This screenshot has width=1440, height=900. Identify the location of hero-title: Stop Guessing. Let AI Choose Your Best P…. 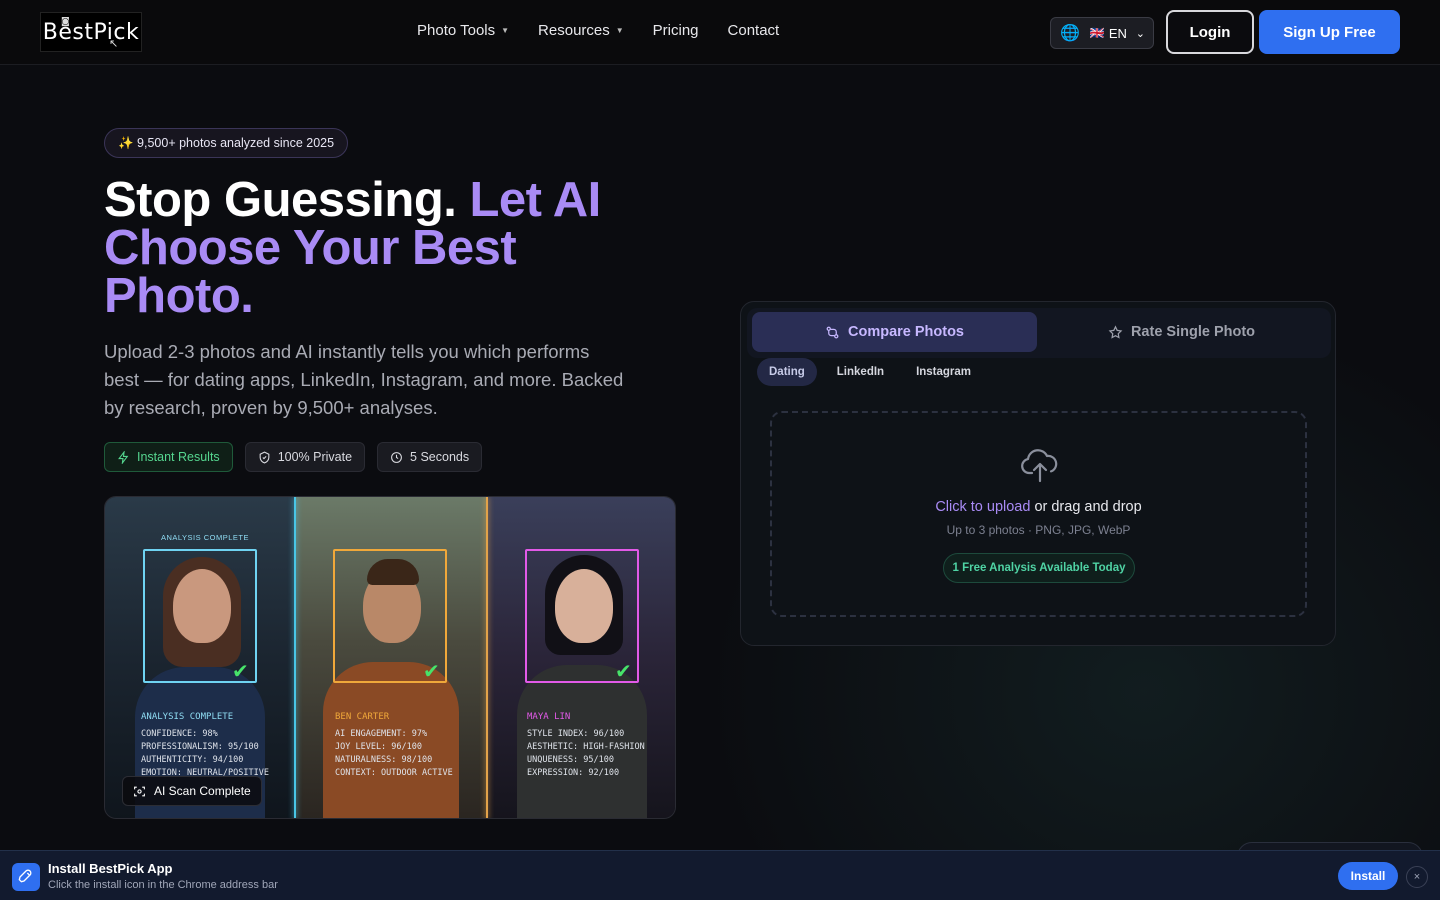
(384, 248).